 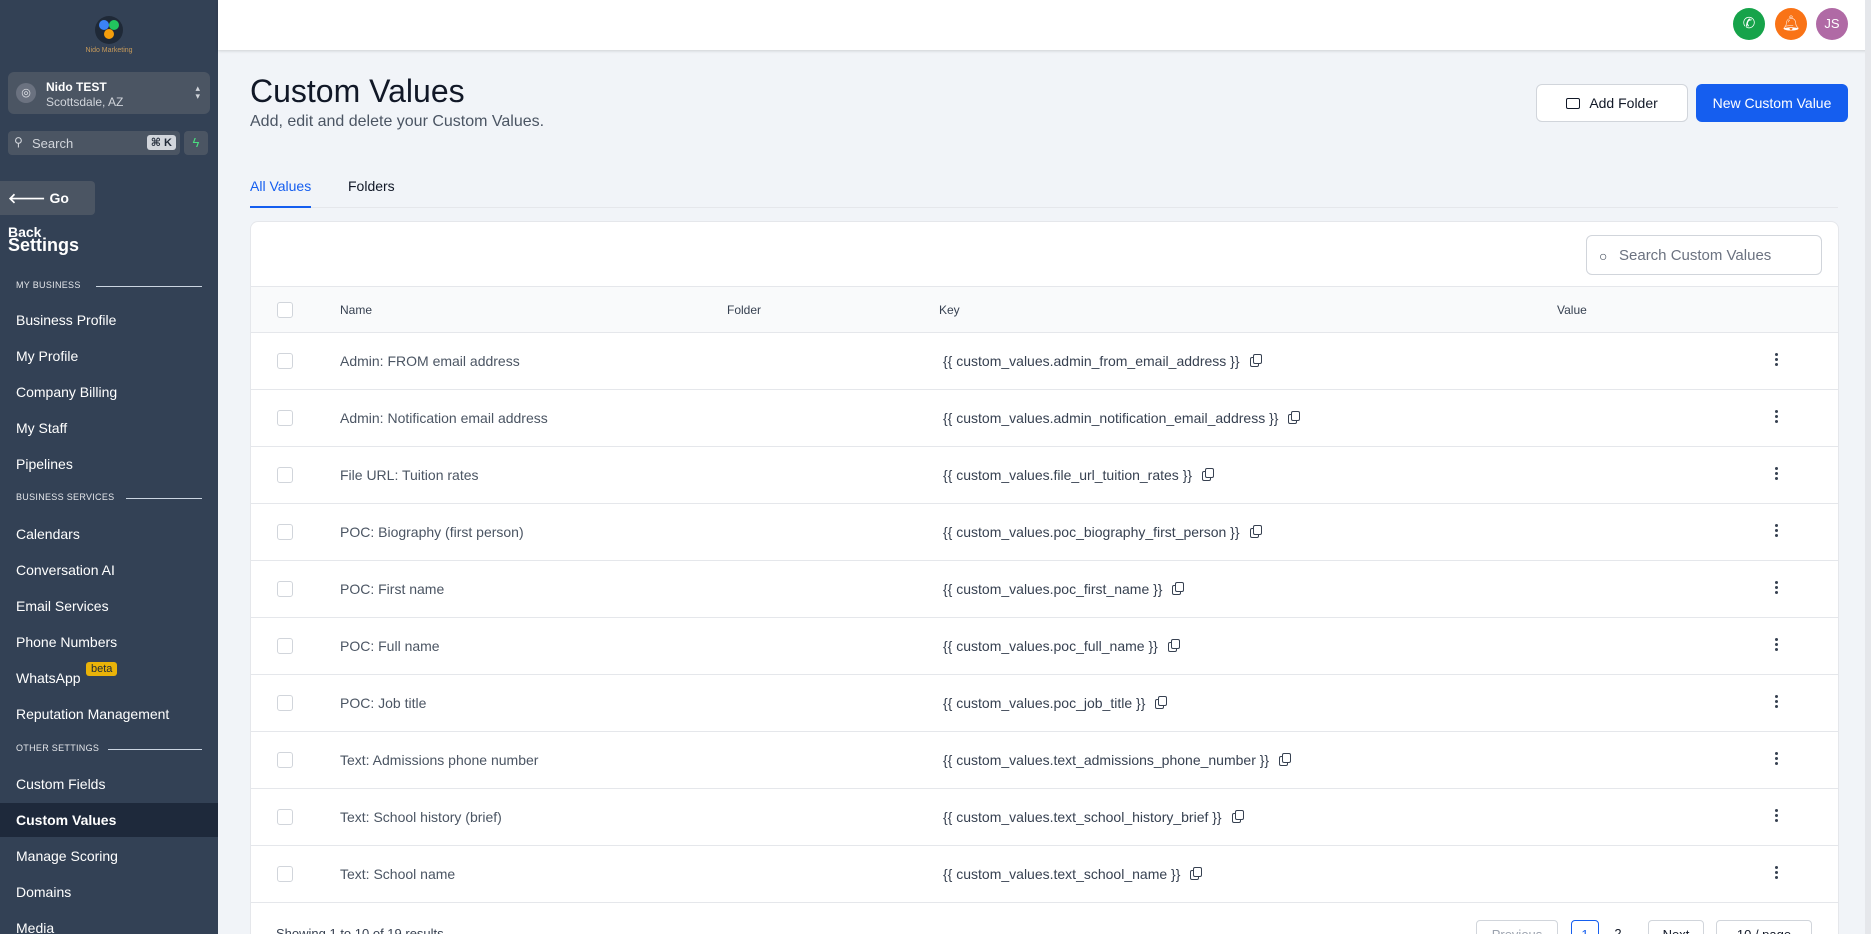 I want to click on select-all-checkbox, so click(x=285, y=310).